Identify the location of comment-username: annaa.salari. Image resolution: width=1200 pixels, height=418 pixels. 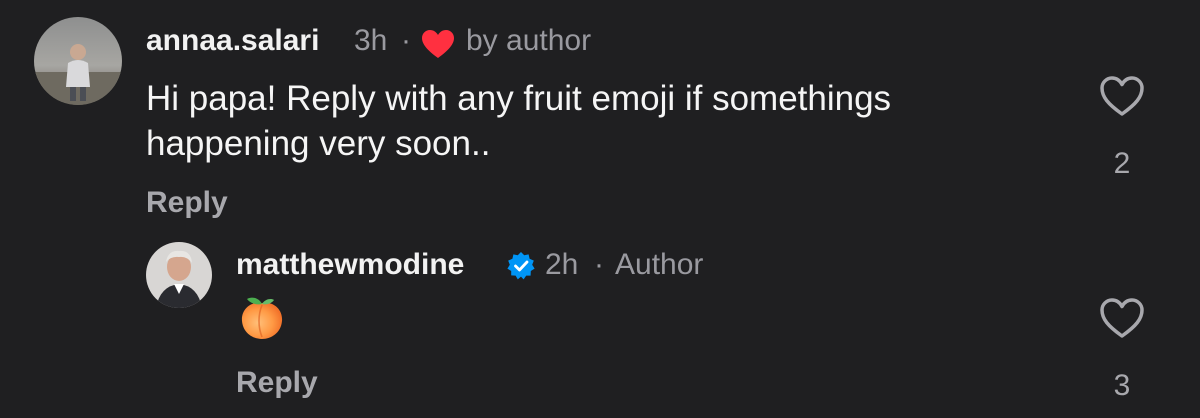
(232, 41).